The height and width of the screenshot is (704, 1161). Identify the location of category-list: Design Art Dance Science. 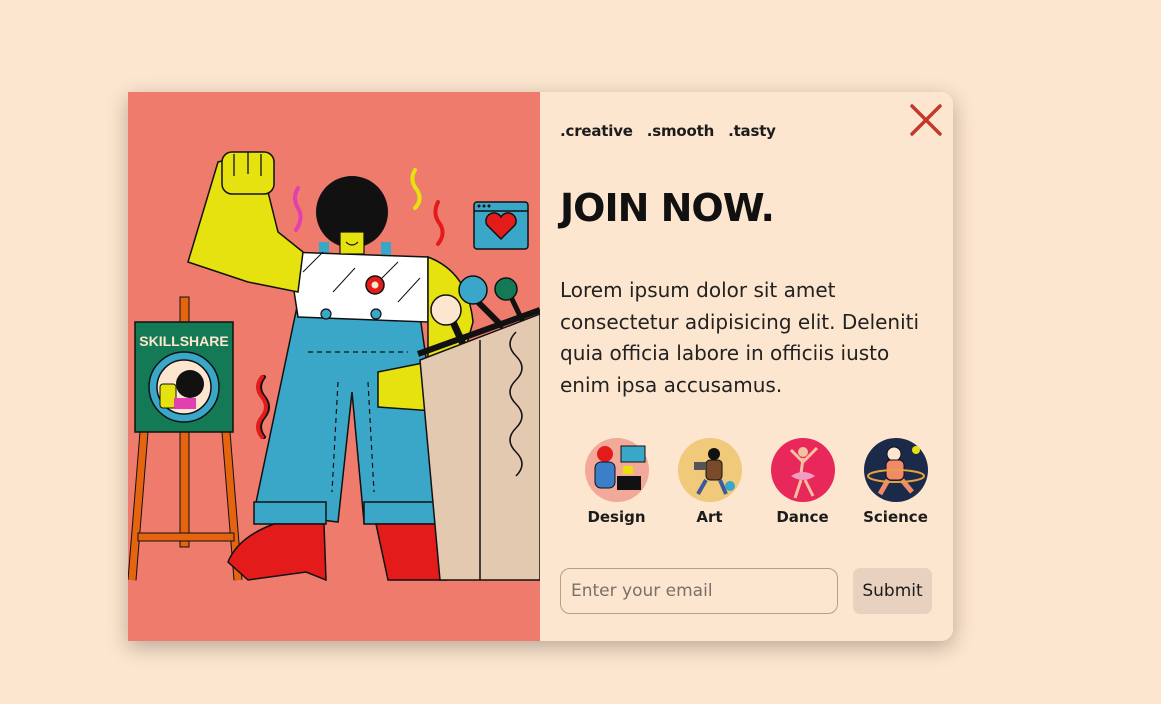
(756, 481).